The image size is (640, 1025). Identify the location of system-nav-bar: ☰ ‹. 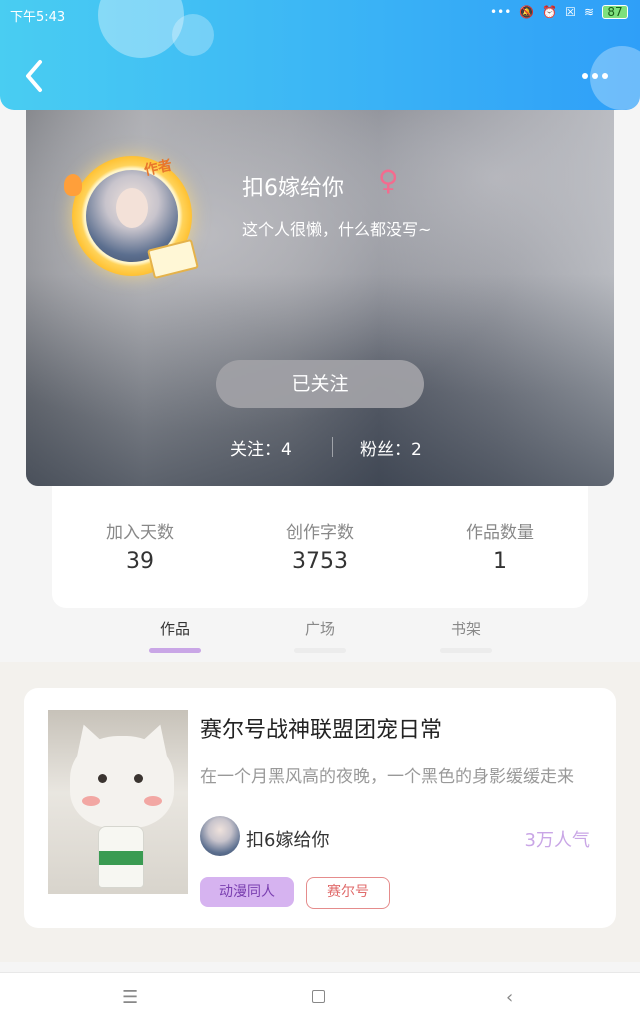
(320, 998).